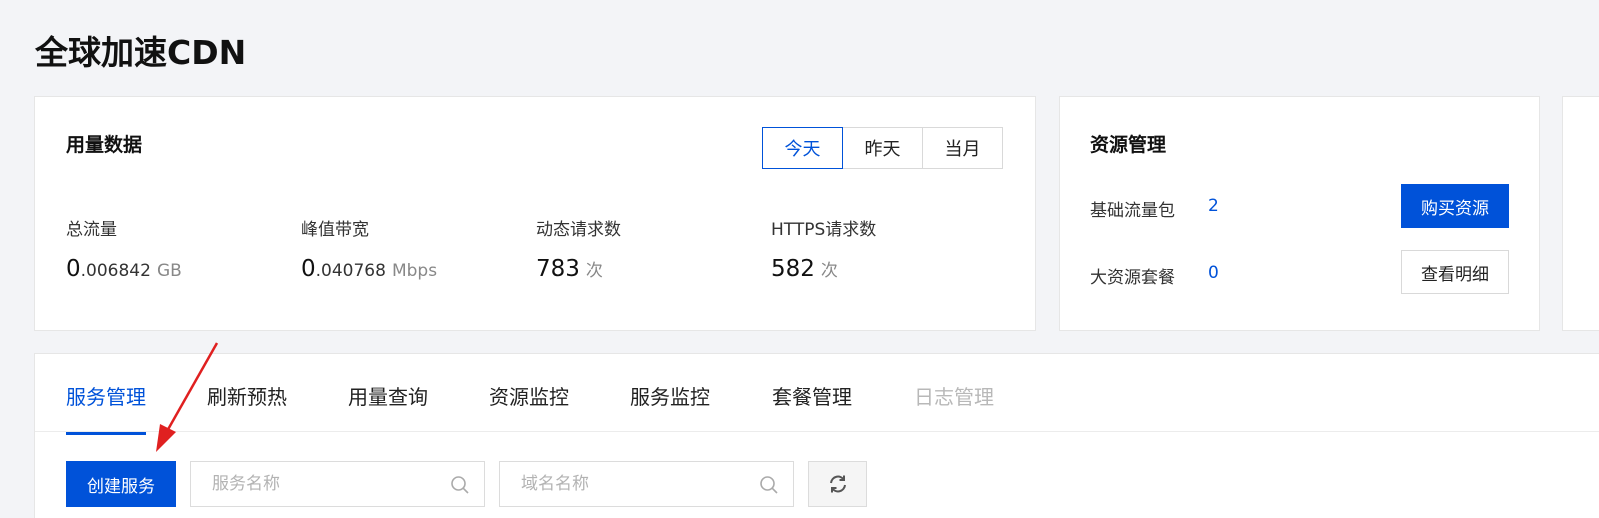 This screenshot has height=518, width=1599. Describe the element at coordinates (962, 148) in the screenshot. I see `period-month-button: 当月` at that location.